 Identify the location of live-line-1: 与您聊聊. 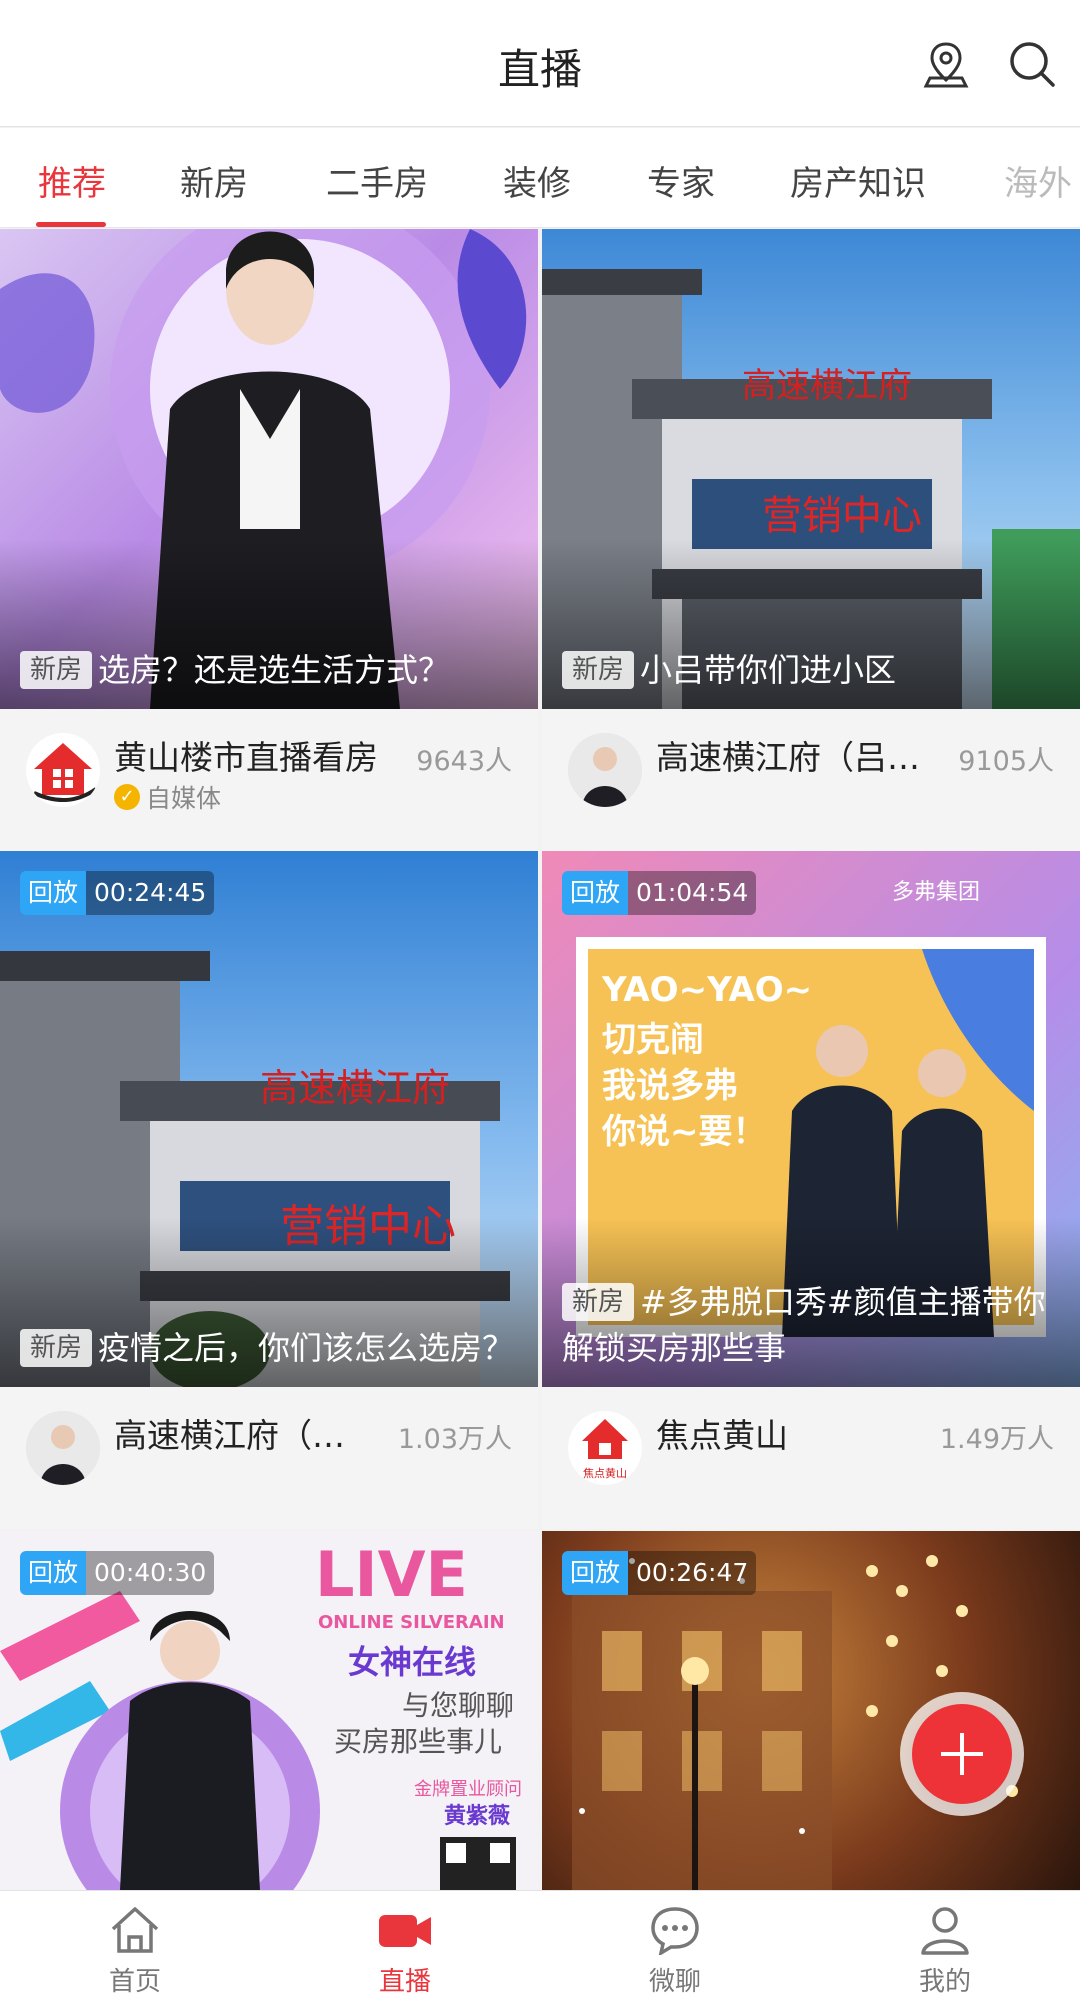
(458, 1705).